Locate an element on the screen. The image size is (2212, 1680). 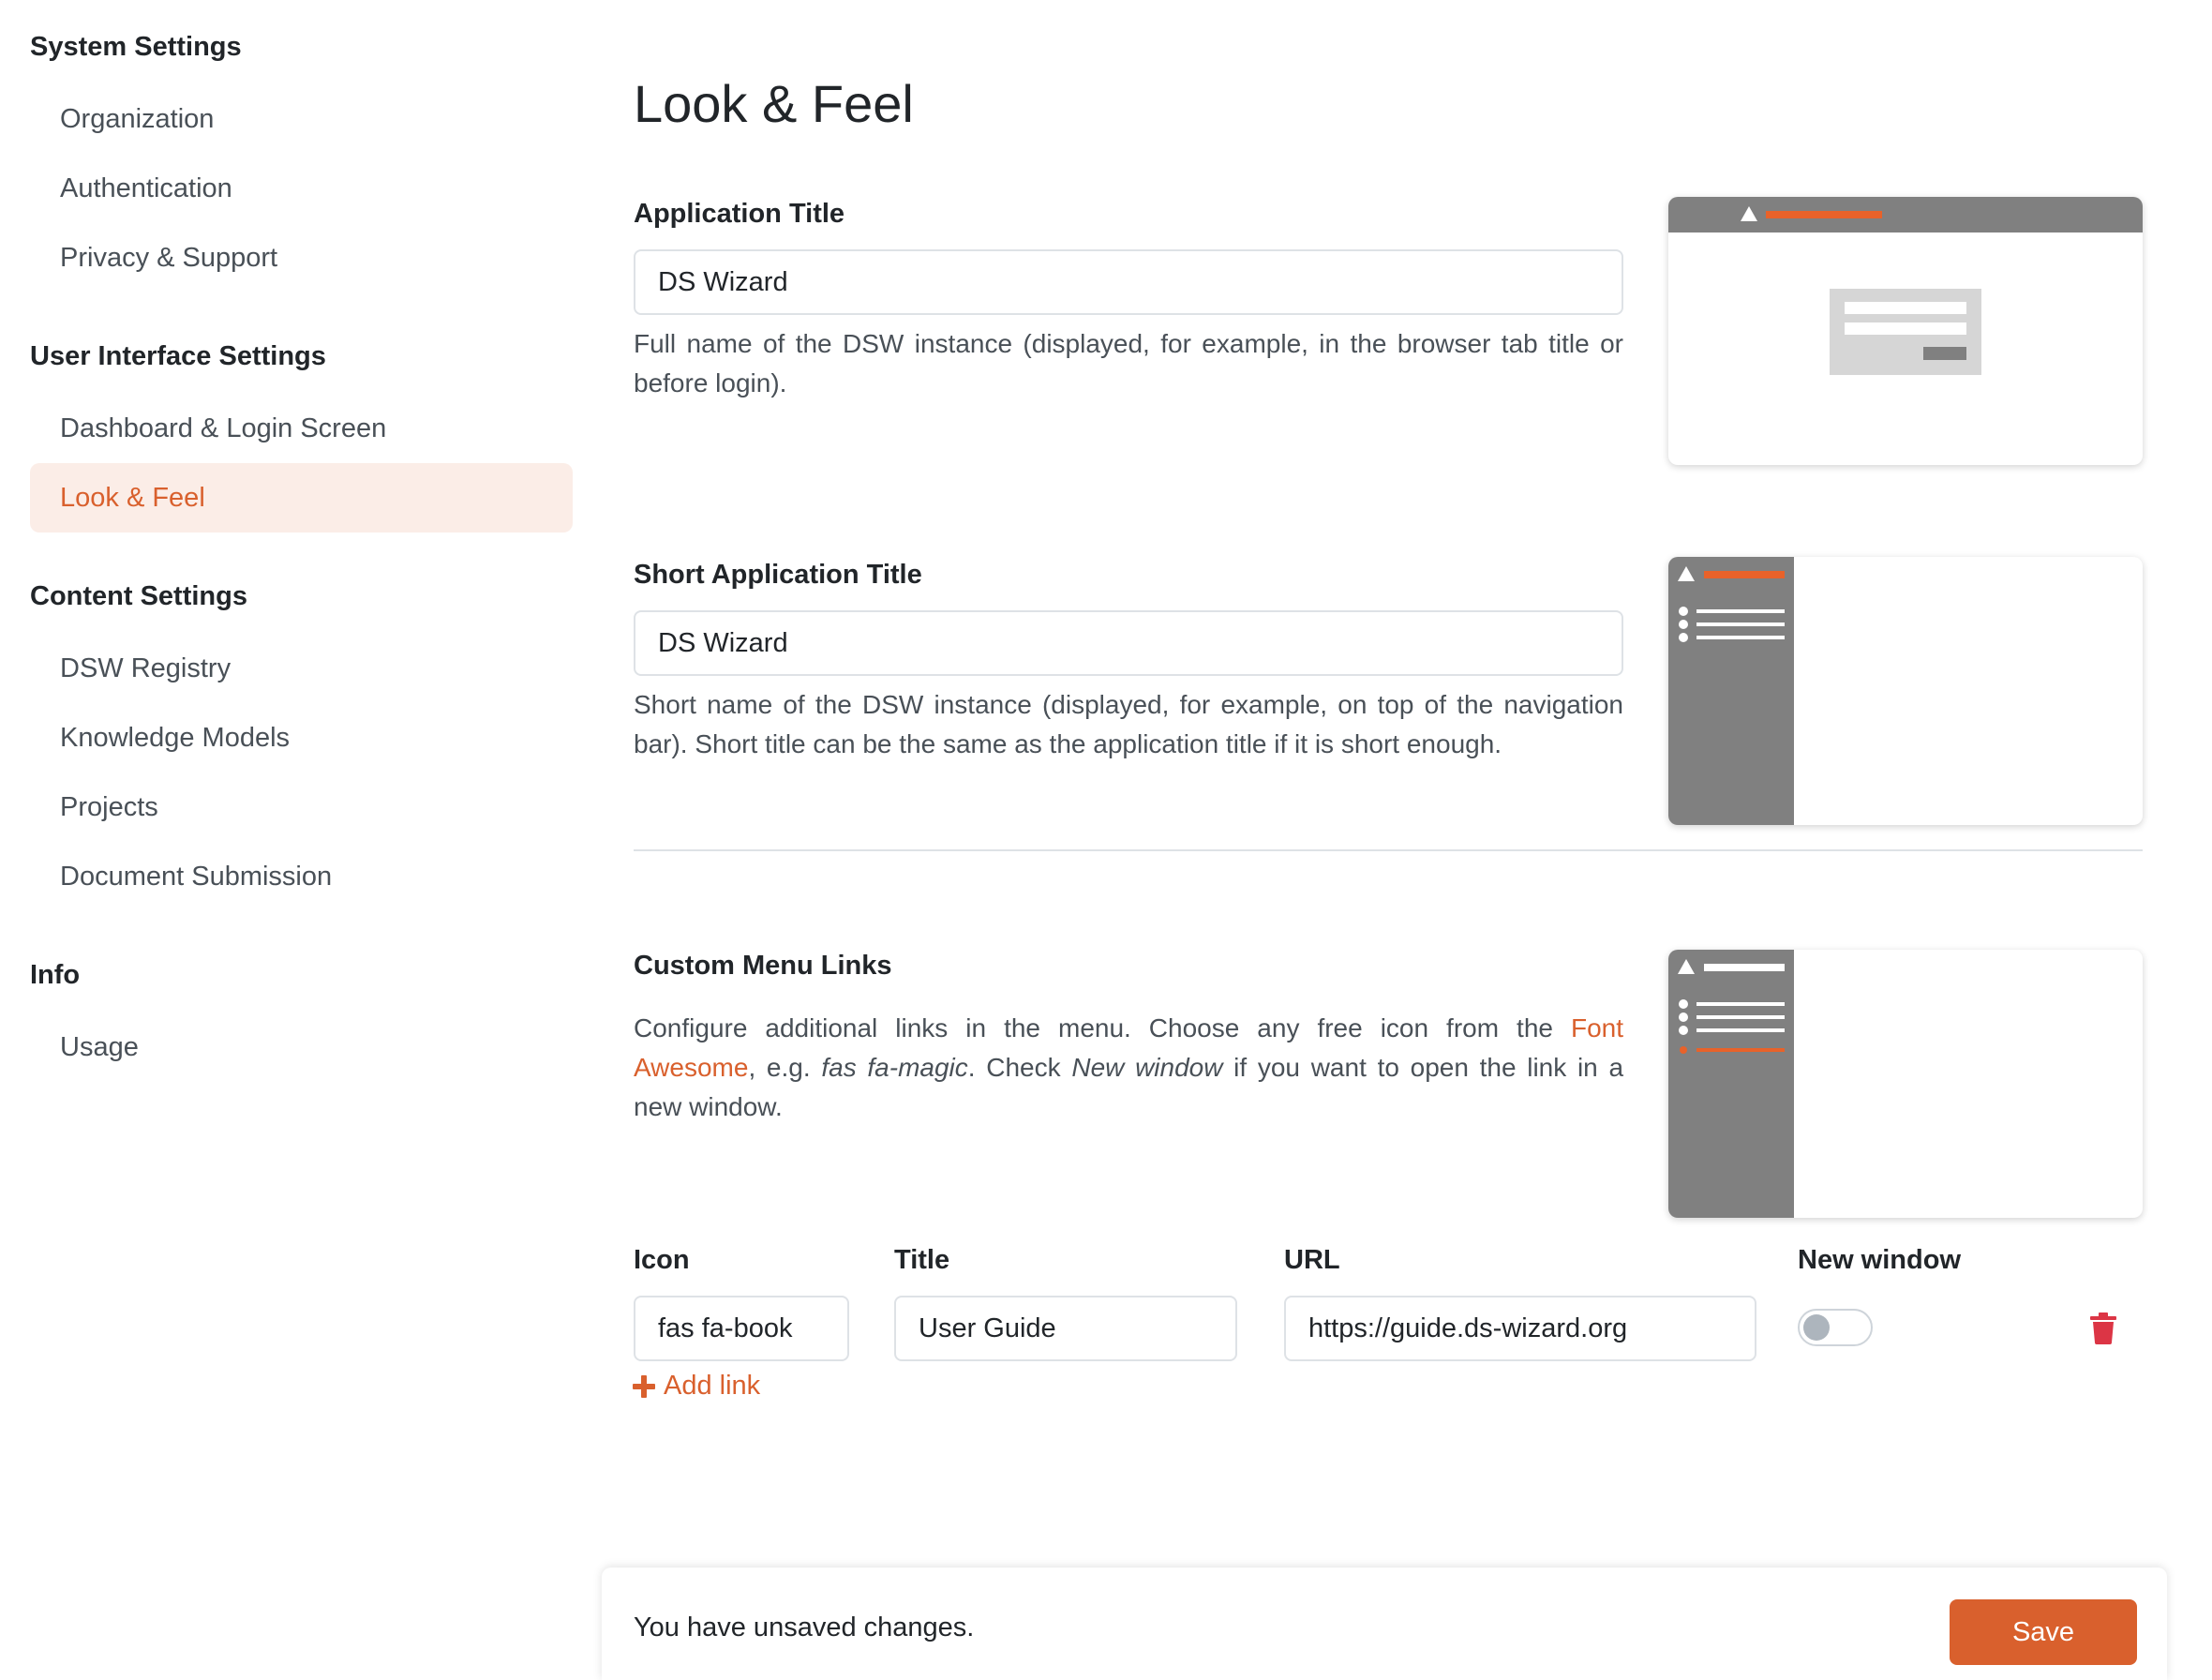
custom-links-help-text-2: , e.g. is located at coordinates (785, 1067).